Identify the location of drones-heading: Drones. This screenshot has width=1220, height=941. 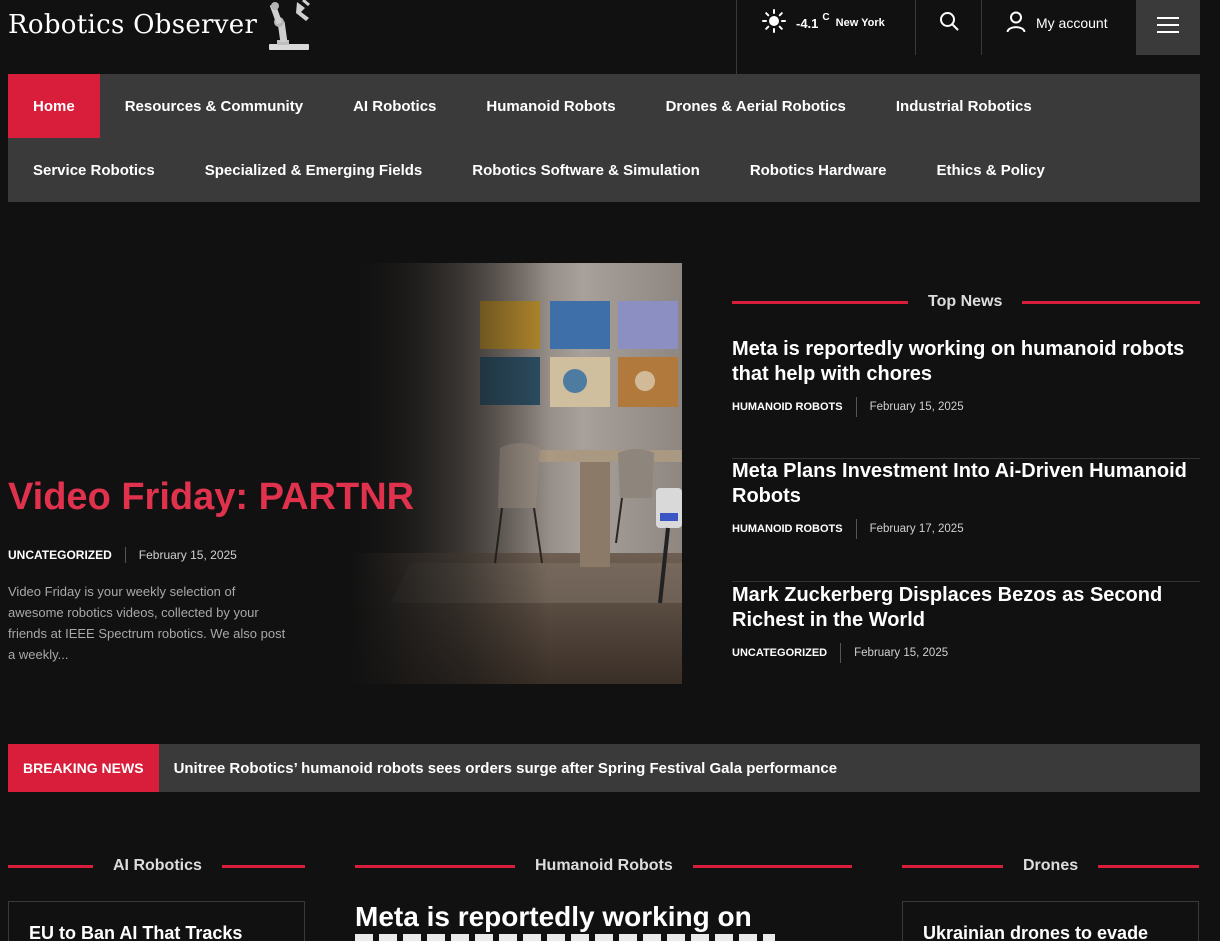
(1050, 866).